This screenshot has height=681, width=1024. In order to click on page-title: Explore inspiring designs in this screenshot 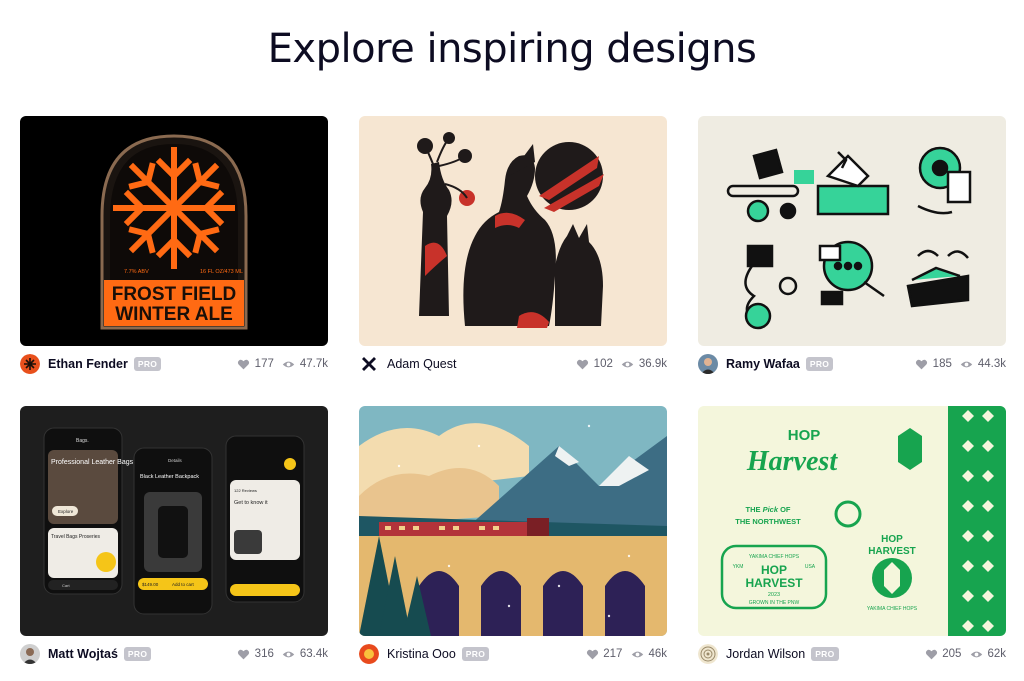, I will do `click(512, 49)`.